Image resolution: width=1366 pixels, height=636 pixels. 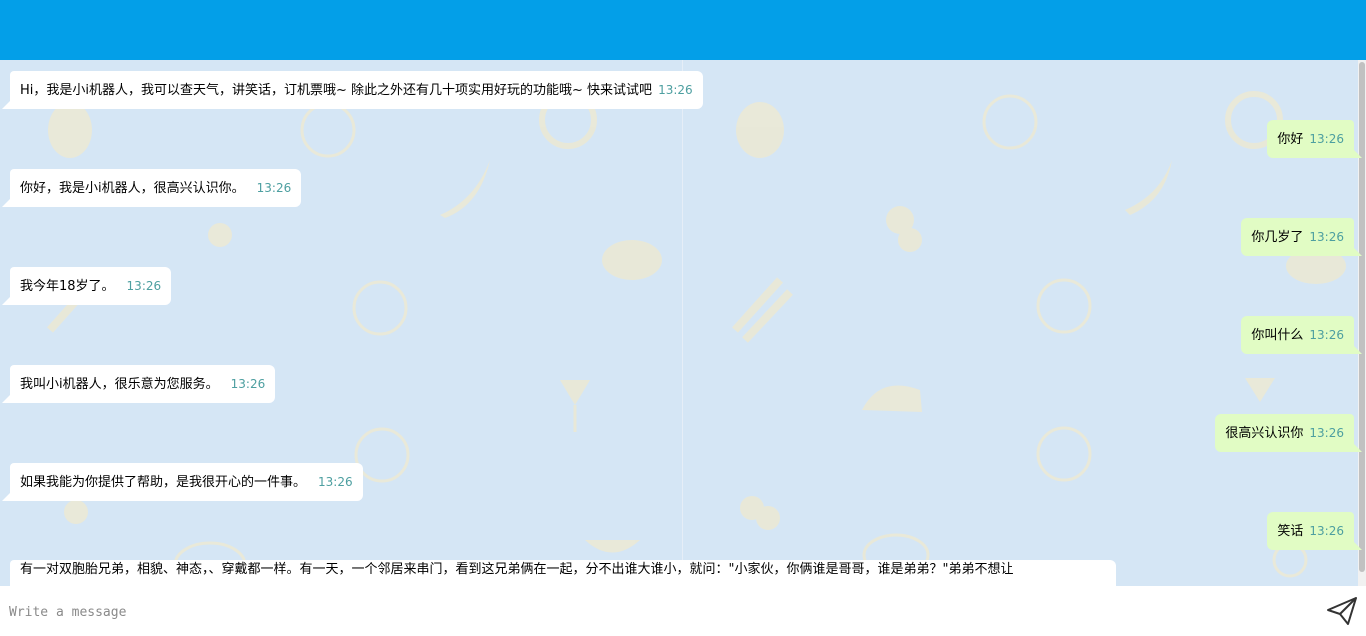 I want to click on message-text: 你叫什么, so click(x=1277, y=335).